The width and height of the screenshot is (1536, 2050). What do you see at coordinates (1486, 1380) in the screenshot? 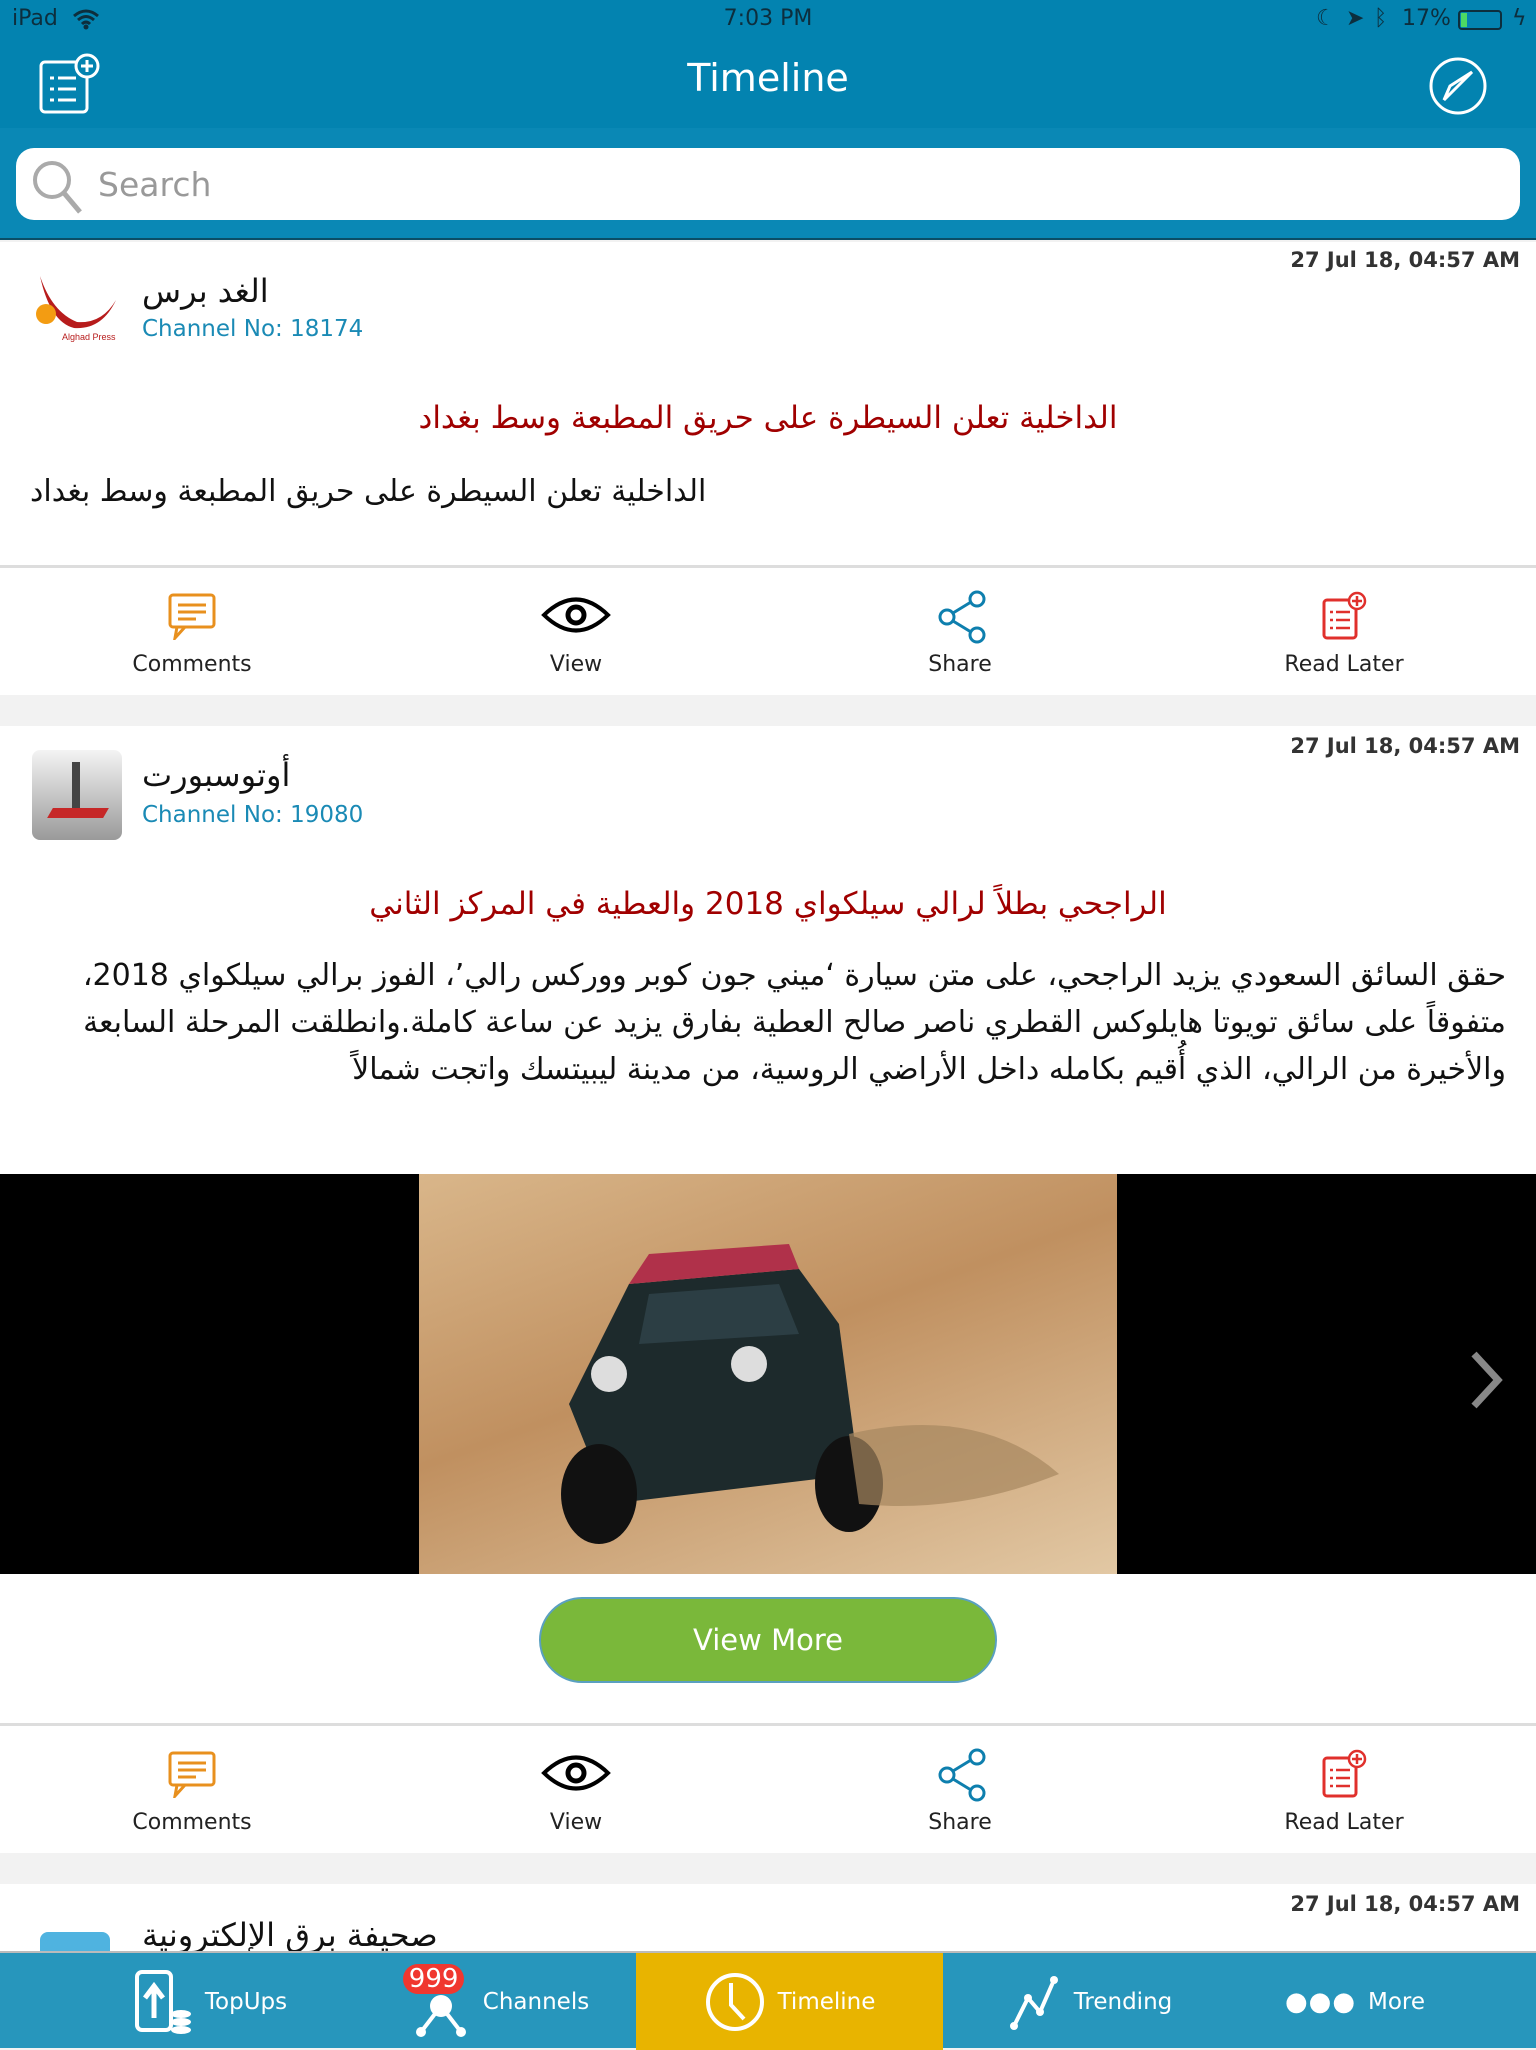
I see `chevron-right-icon` at bounding box center [1486, 1380].